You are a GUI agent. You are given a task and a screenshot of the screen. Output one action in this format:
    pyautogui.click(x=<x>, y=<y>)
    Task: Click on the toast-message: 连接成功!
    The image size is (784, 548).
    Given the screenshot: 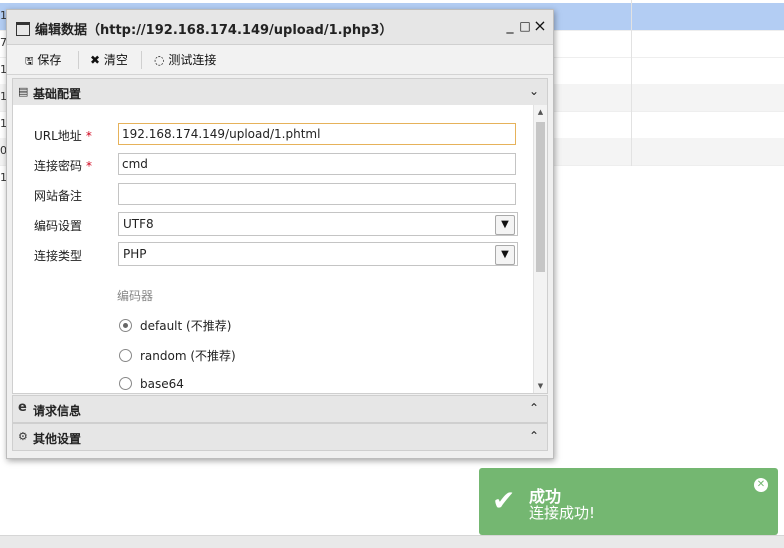 What is the action you would take?
    pyautogui.click(x=562, y=513)
    